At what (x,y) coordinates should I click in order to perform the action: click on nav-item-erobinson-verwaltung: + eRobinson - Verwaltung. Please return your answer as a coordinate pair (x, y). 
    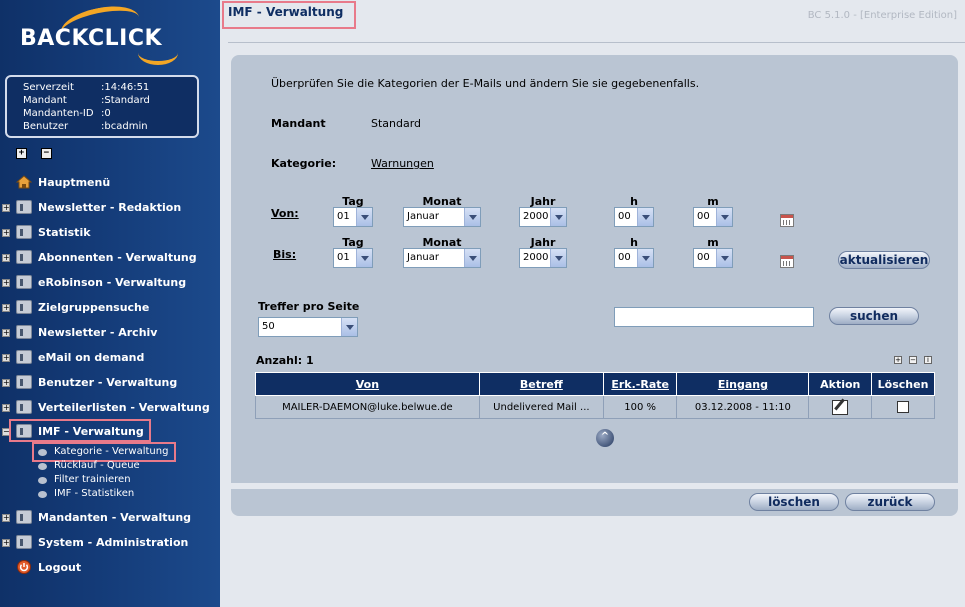
    Looking at the image, I should click on (110, 283).